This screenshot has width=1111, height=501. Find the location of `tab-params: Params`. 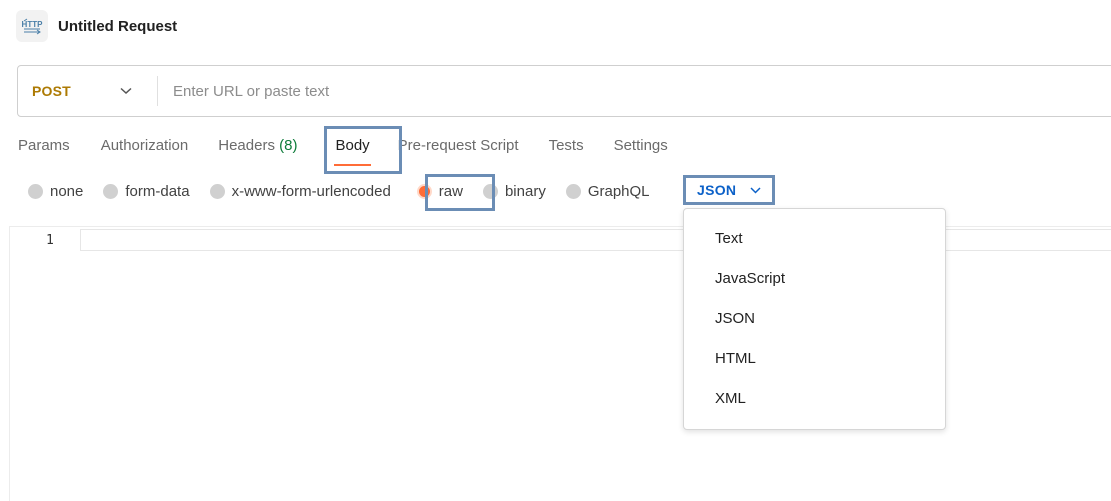

tab-params: Params is located at coordinates (44, 147).